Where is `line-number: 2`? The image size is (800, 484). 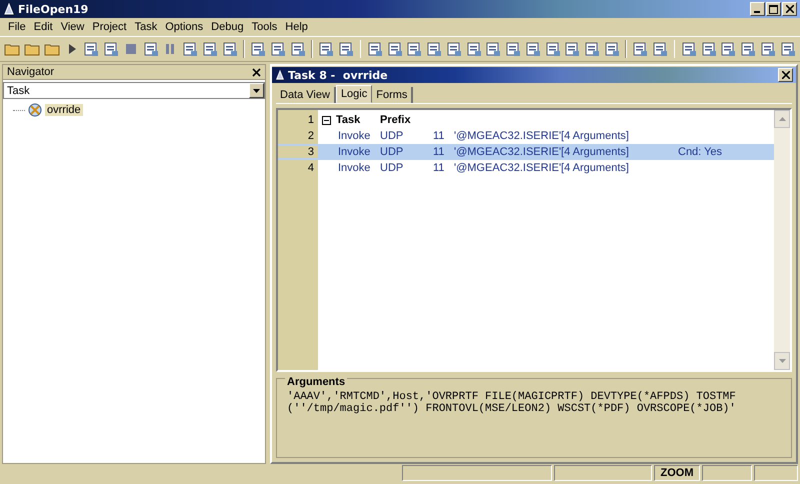 line-number: 2 is located at coordinates (310, 136).